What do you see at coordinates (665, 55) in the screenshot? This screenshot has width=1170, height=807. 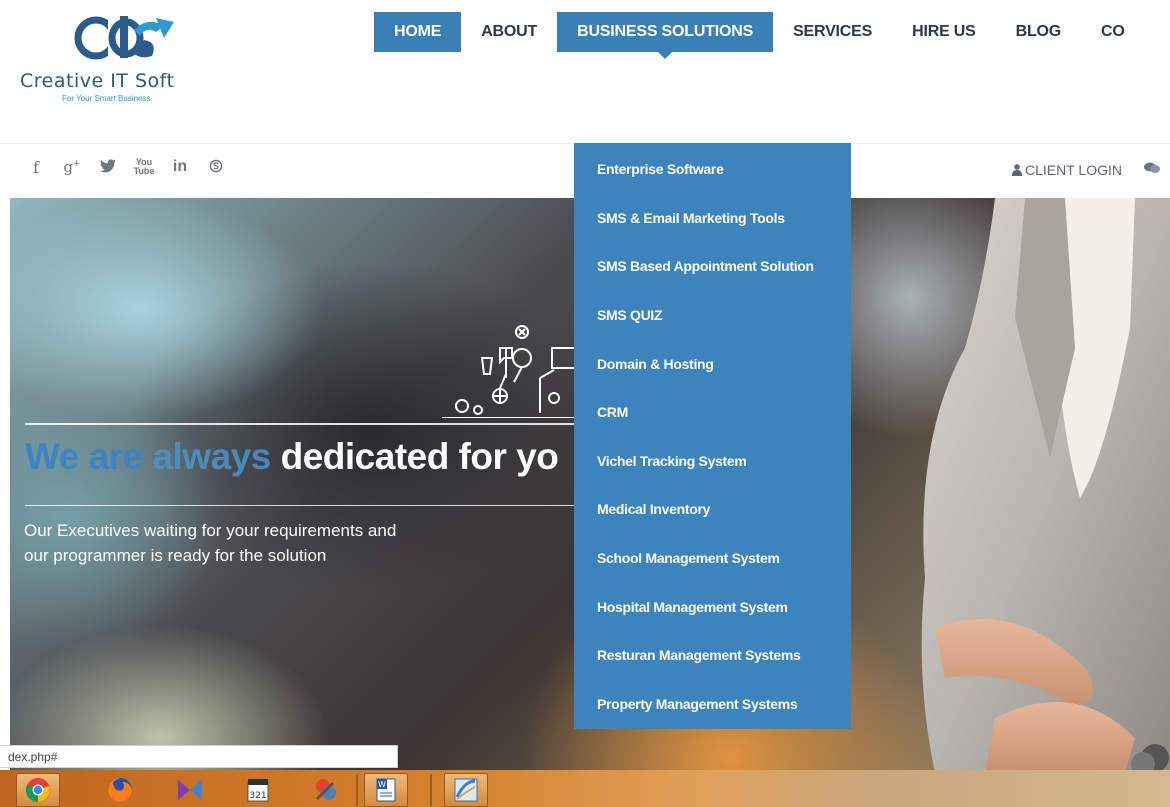 I see `caret-down-icon` at bounding box center [665, 55].